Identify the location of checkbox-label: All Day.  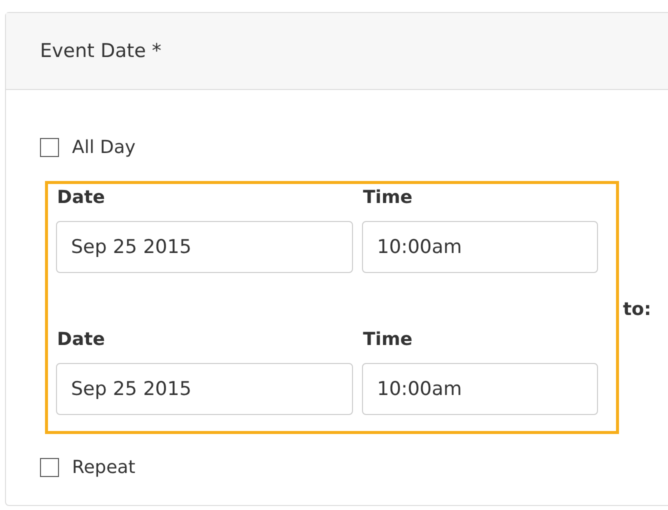
(104, 148).